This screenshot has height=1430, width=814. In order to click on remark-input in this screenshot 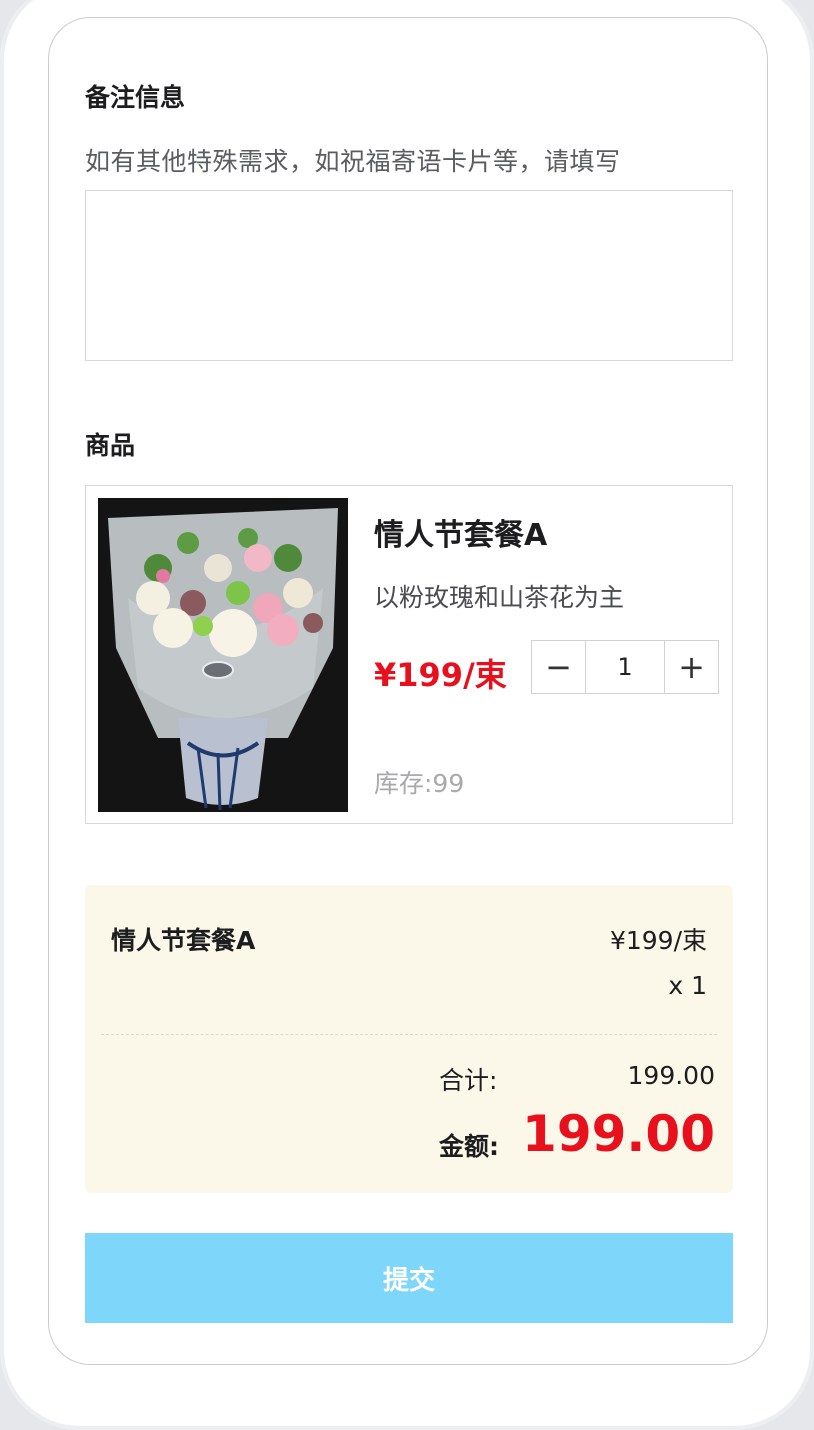, I will do `click(409, 275)`.